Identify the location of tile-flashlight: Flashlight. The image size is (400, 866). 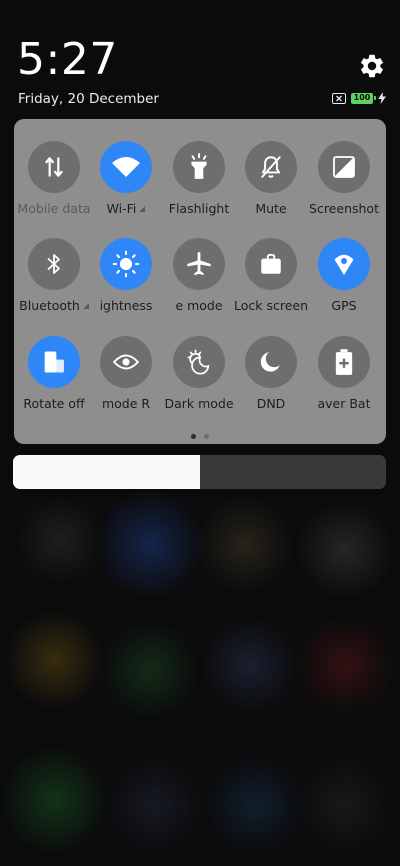
(199, 182).